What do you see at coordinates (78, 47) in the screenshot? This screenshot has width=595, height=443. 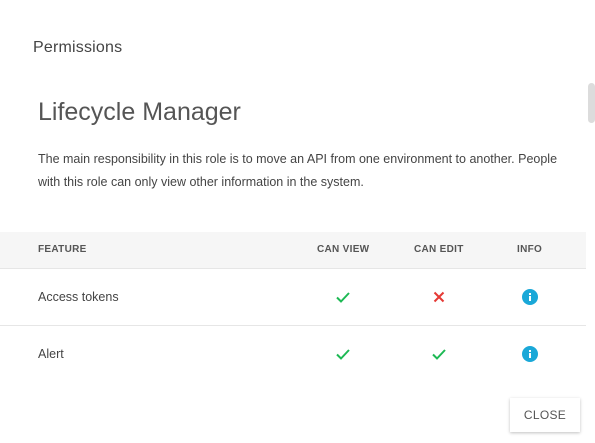 I see `dialog-title: Permissions` at bounding box center [78, 47].